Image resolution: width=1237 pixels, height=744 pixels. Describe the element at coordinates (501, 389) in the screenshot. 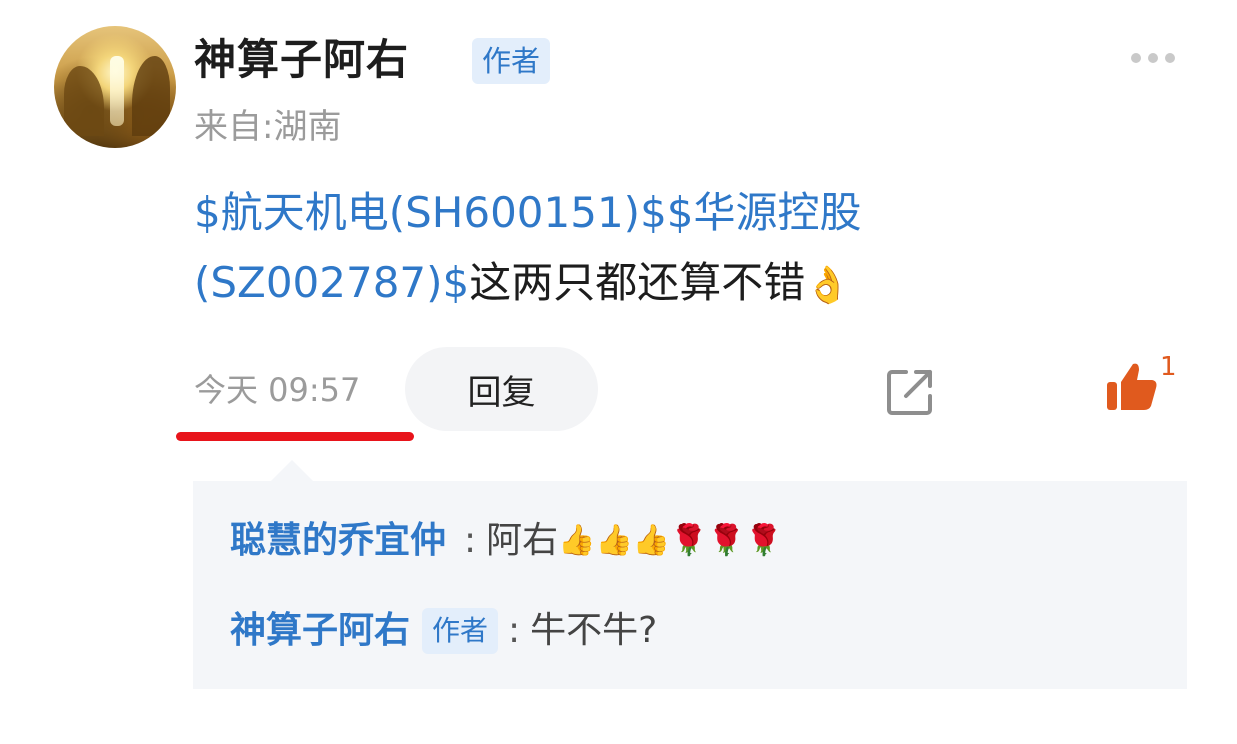

I see `reply-button: 回复` at that location.